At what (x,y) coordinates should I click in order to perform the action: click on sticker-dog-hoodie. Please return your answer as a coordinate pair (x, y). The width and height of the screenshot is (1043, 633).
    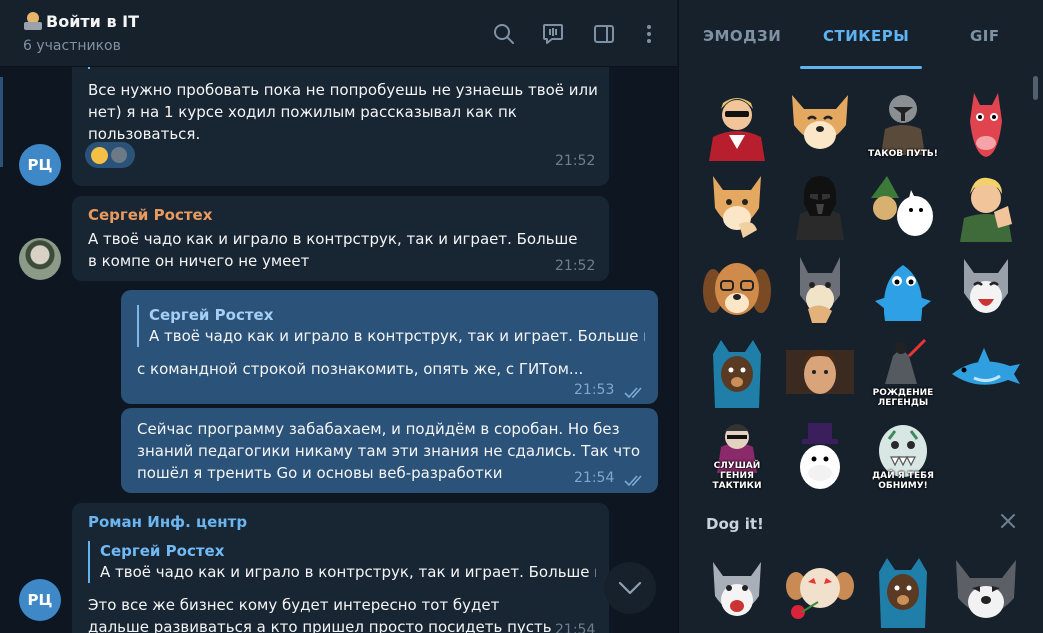
    Looking at the image, I should click on (737, 372).